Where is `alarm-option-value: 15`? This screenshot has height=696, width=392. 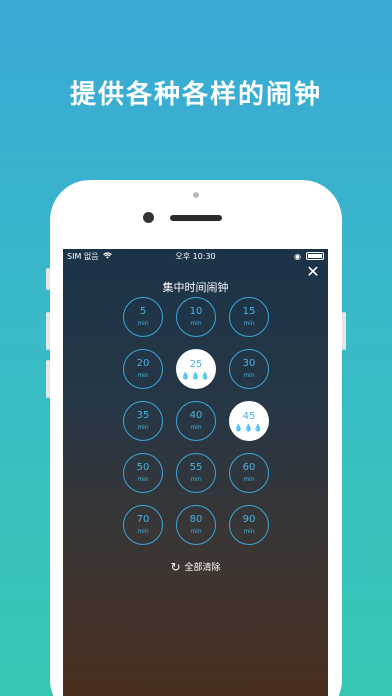
alarm-option-value: 15 is located at coordinates (249, 311).